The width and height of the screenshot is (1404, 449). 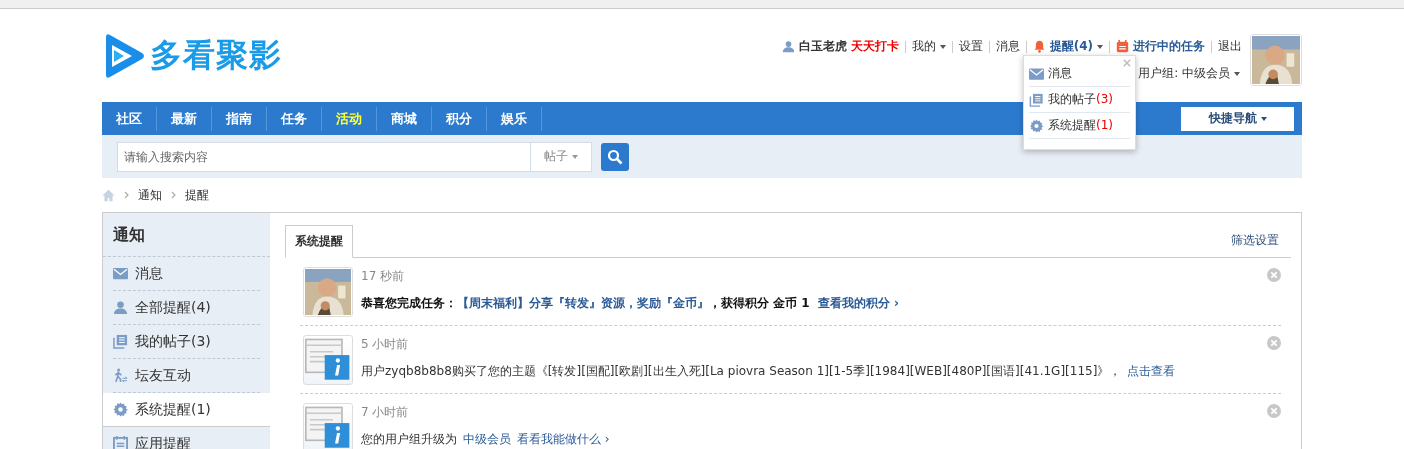 I want to click on nav-item: 最新, so click(x=184, y=118).